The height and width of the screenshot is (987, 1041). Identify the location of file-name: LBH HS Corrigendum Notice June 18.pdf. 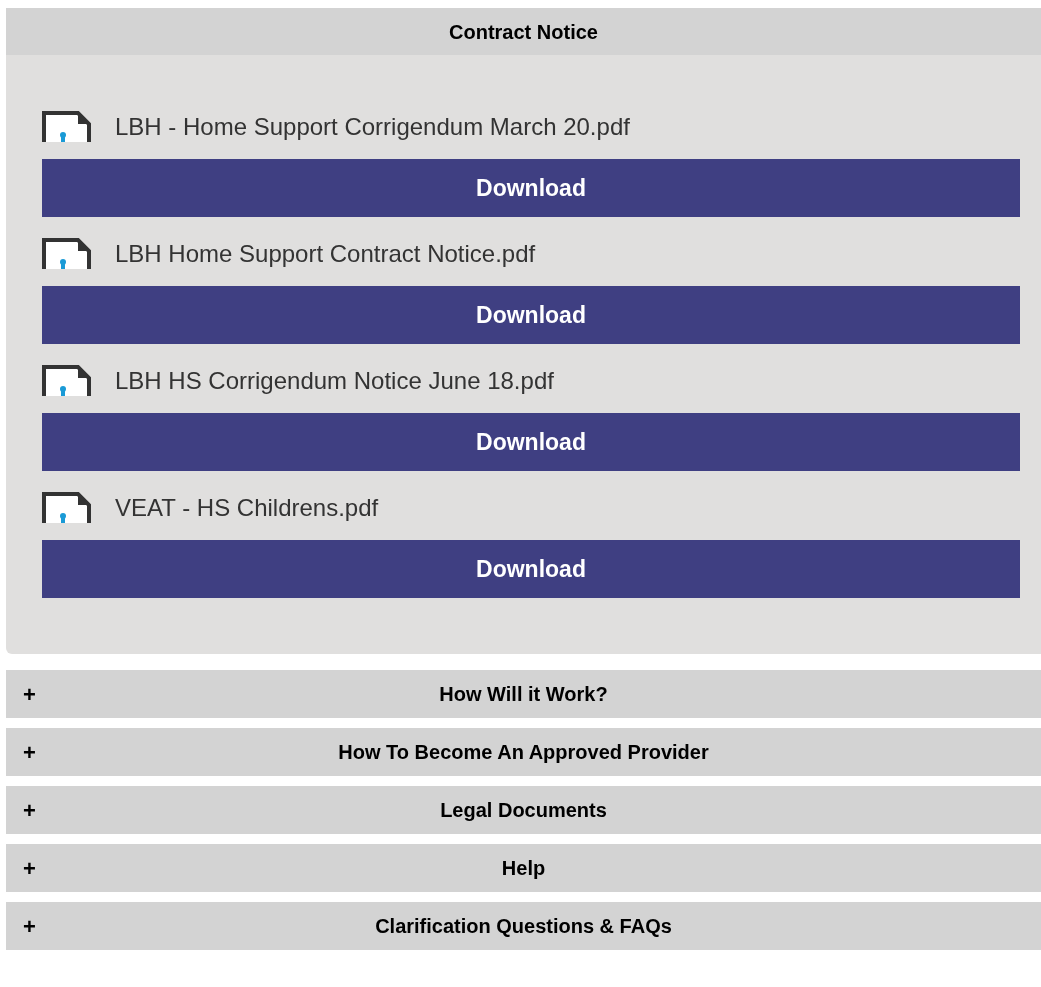
(334, 381).